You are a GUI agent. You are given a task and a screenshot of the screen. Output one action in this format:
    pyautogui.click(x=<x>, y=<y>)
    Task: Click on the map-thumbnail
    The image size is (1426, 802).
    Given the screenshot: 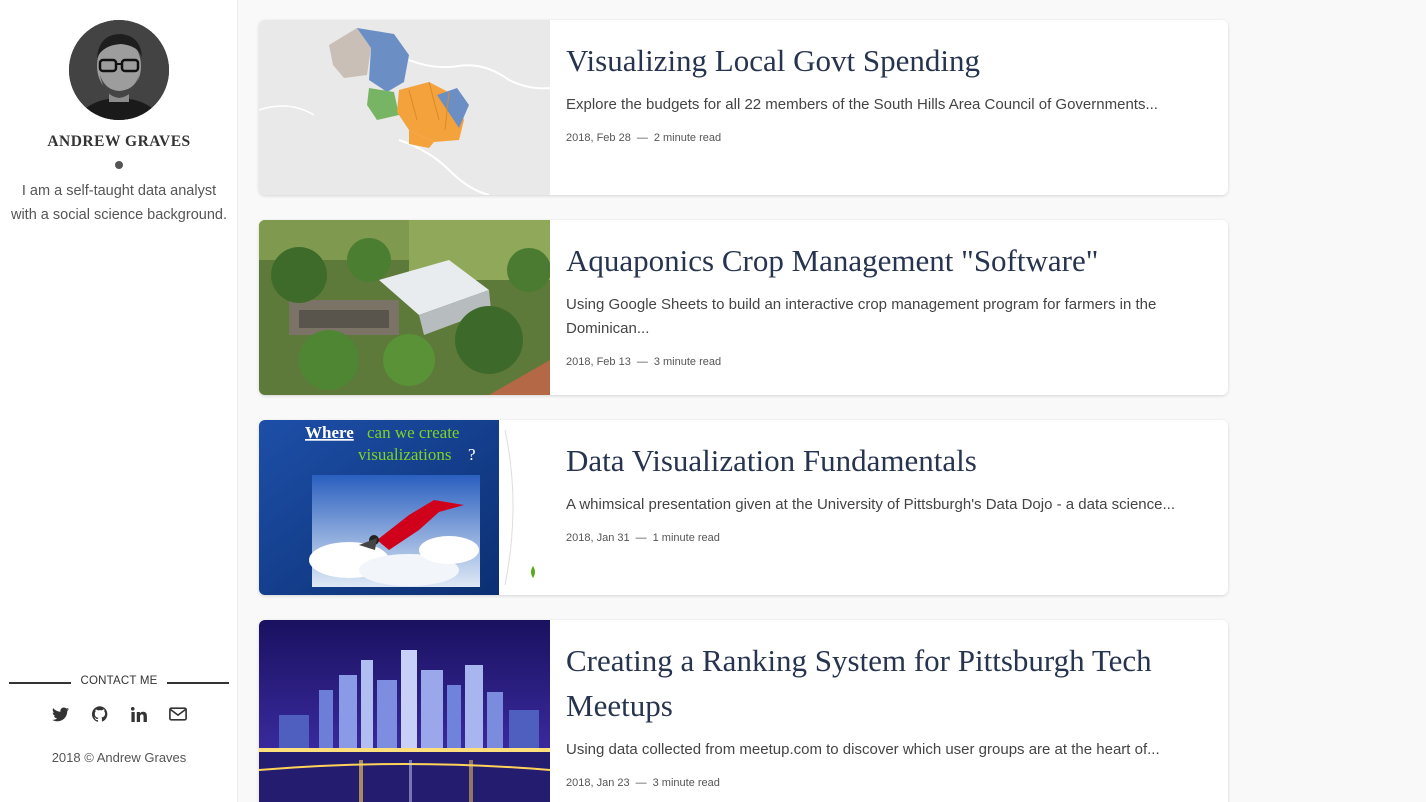 What is the action you would take?
    pyautogui.click(x=404, y=107)
    